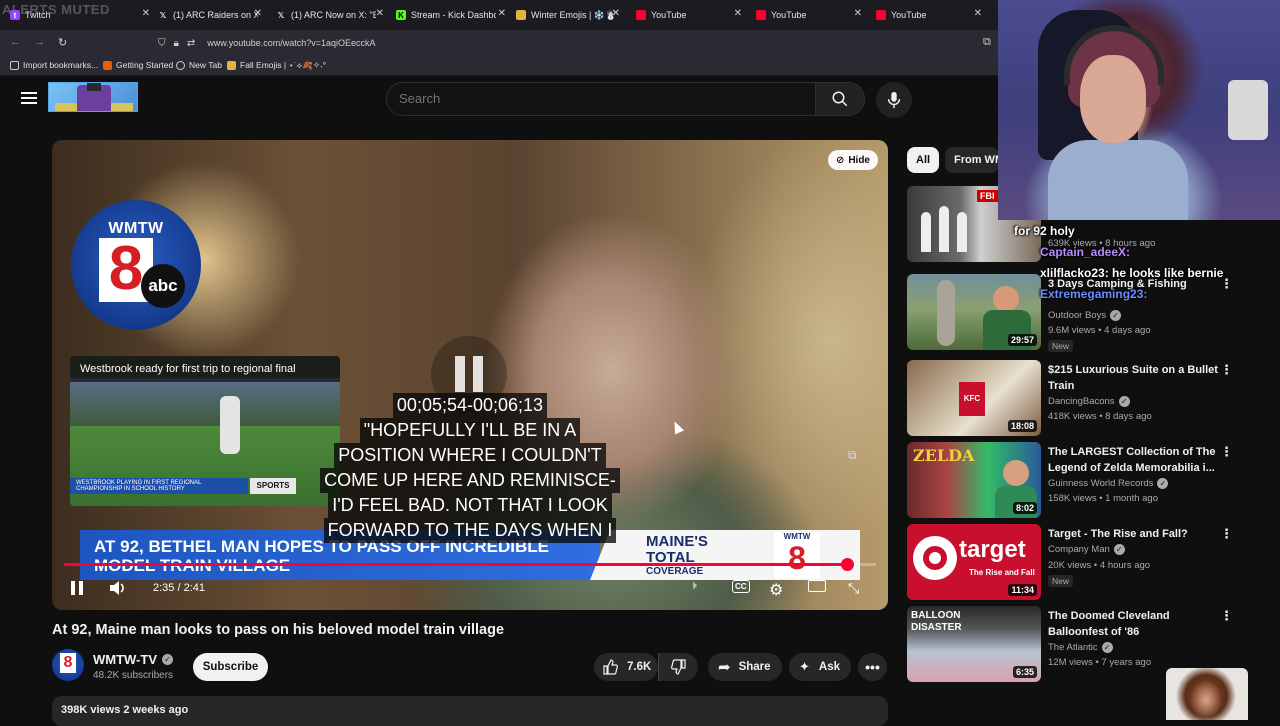 Image resolution: width=1280 pixels, height=726 pixels. What do you see at coordinates (276, 65) in the screenshot?
I see `bookmark-fall-emojis: Fall Emojis | ⋆˙⟡🍂✧˖°` at bounding box center [276, 65].